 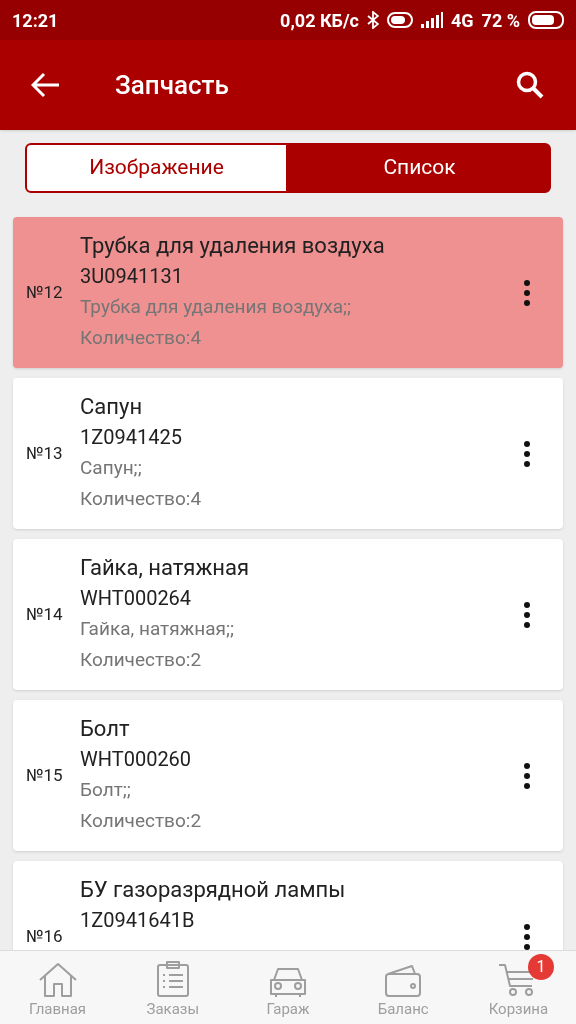 I want to click on part-description: Болт;;, so click(x=106, y=790).